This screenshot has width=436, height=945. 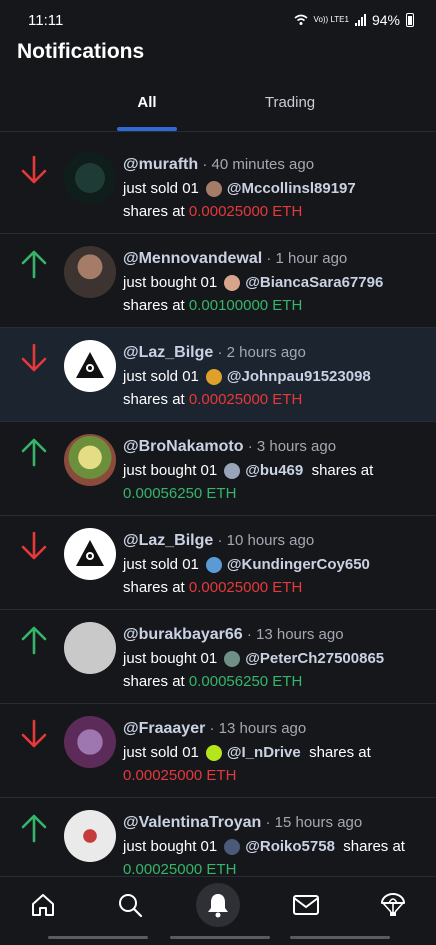 What do you see at coordinates (393, 905) in the screenshot?
I see `nav-airdrop` at bounding box center [393, 905].